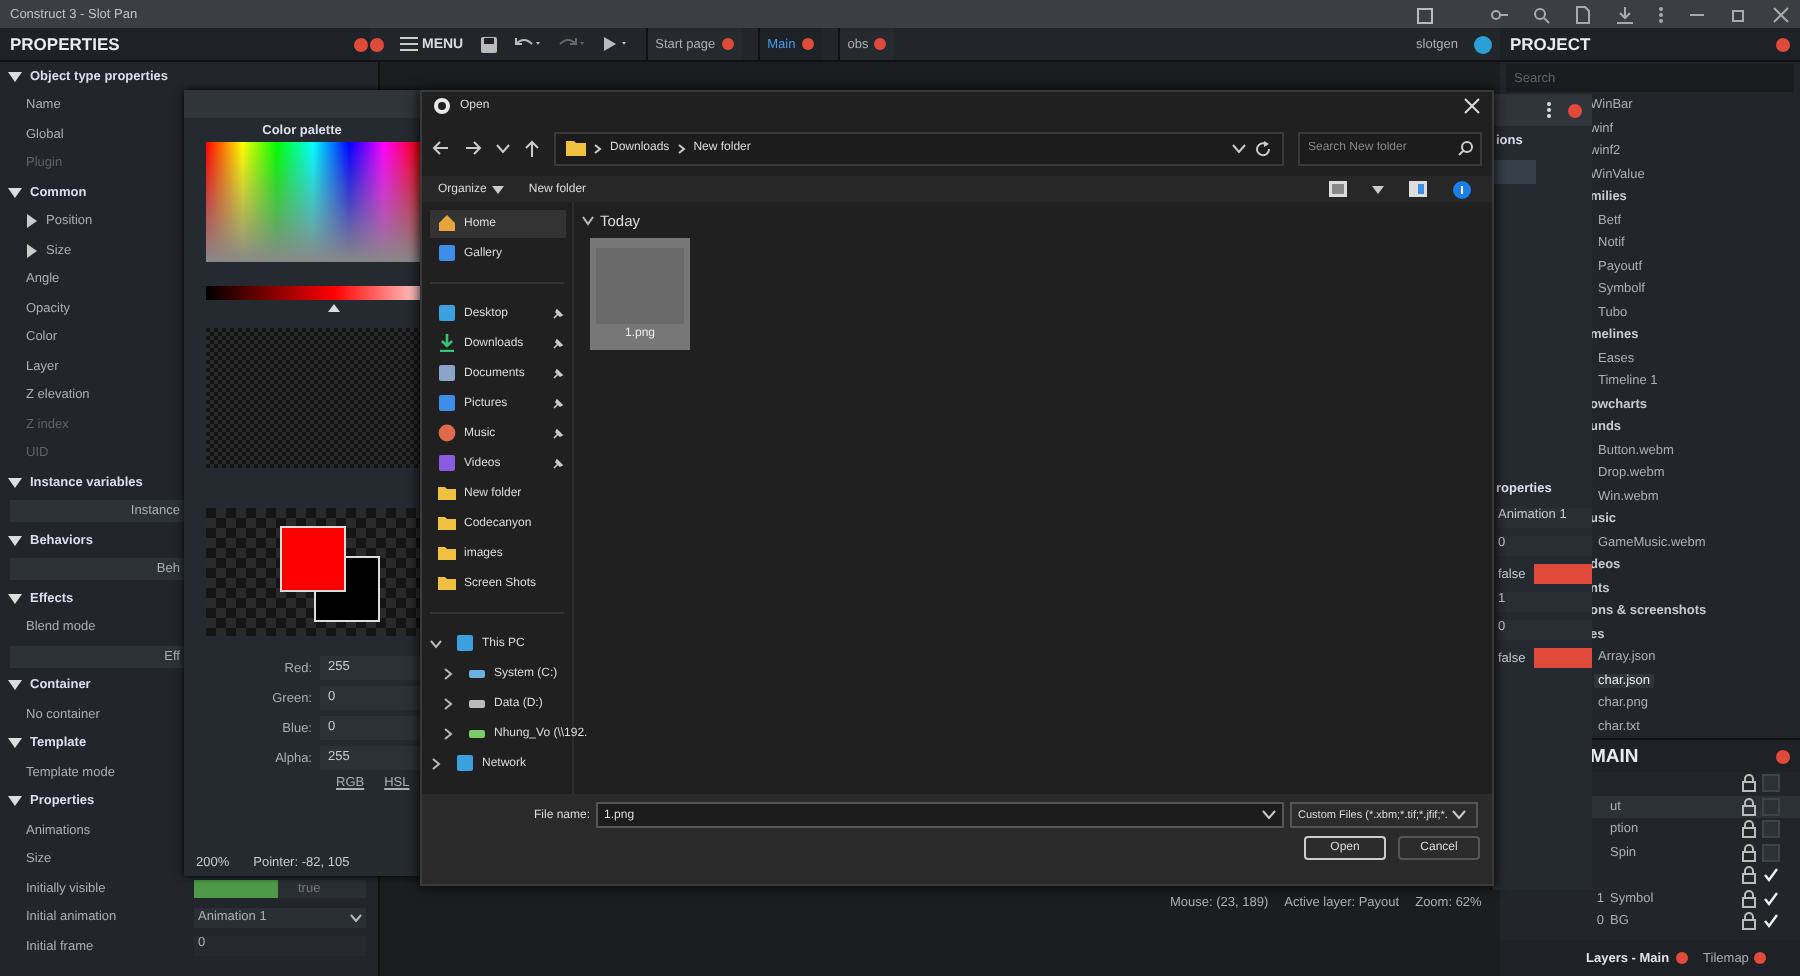  What do you see at coordinates (1338, 189) in the screenshot?
I see `view-icon` at bounding box center [1338, 189].